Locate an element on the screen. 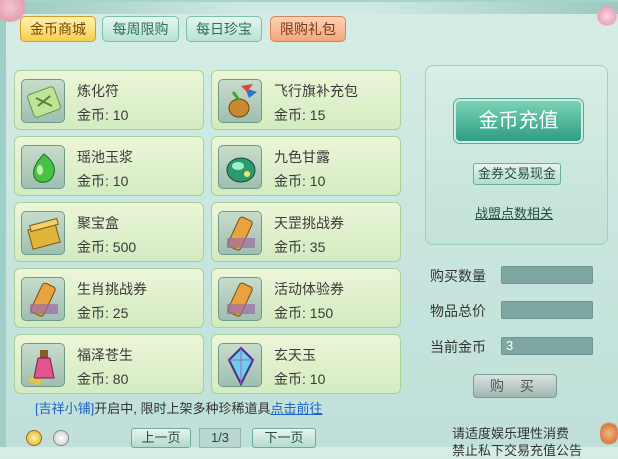  potion-bottle-icon is located at coordinates (43, 365).